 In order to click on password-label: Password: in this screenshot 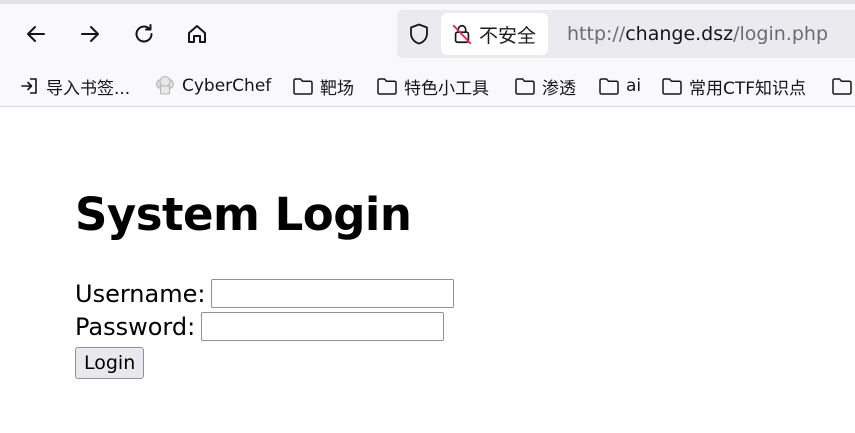, I will do `click(135, 326)`.